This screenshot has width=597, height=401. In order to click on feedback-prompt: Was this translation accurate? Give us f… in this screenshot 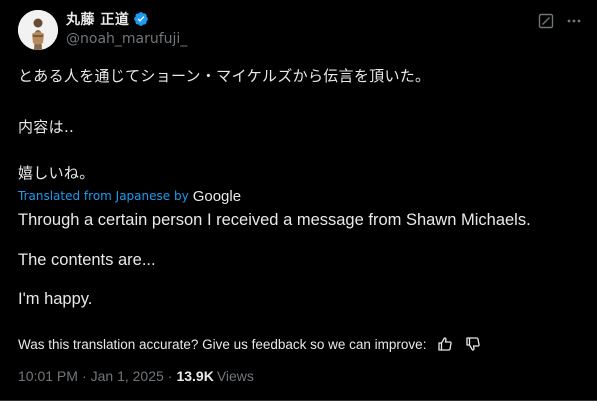, I will do `click(222, 344)`.